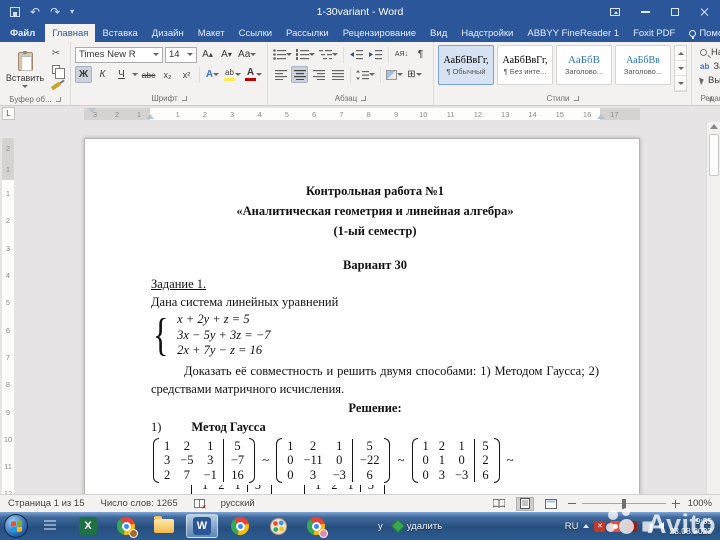 The image size is (720, 540). I want to click on taskbar-chrome2-button, so click(240, 526).